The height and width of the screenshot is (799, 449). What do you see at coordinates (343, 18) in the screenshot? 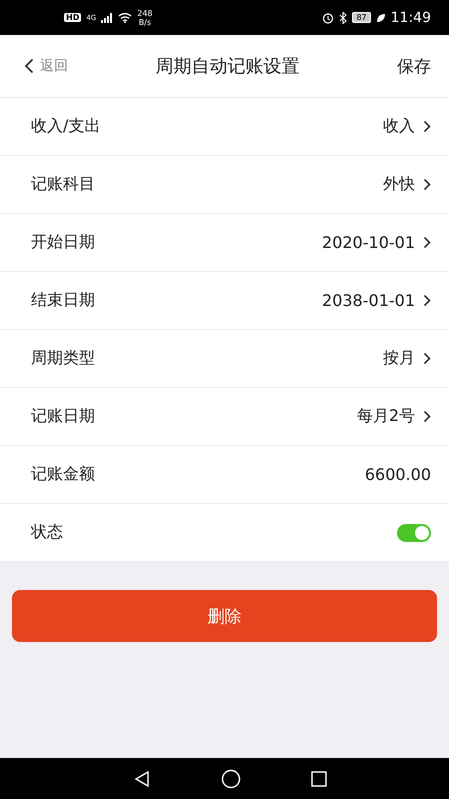
I see `bluetooth-icon` at bounding box center [343, 18].